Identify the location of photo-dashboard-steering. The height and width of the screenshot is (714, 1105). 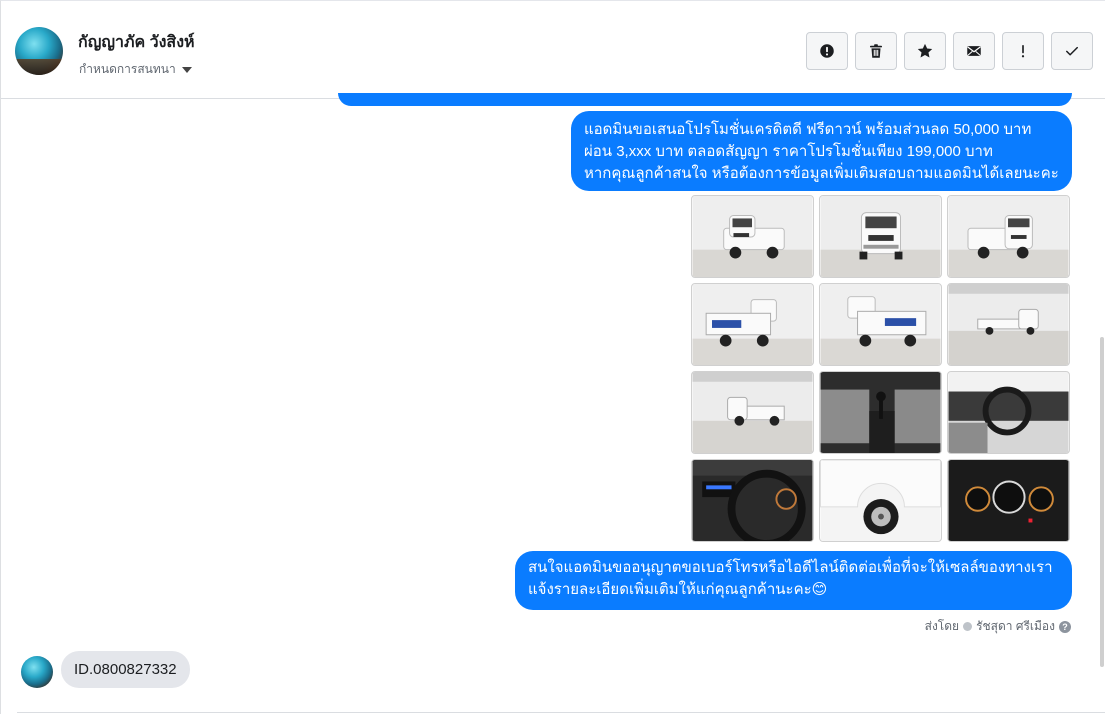
(1008, 412).